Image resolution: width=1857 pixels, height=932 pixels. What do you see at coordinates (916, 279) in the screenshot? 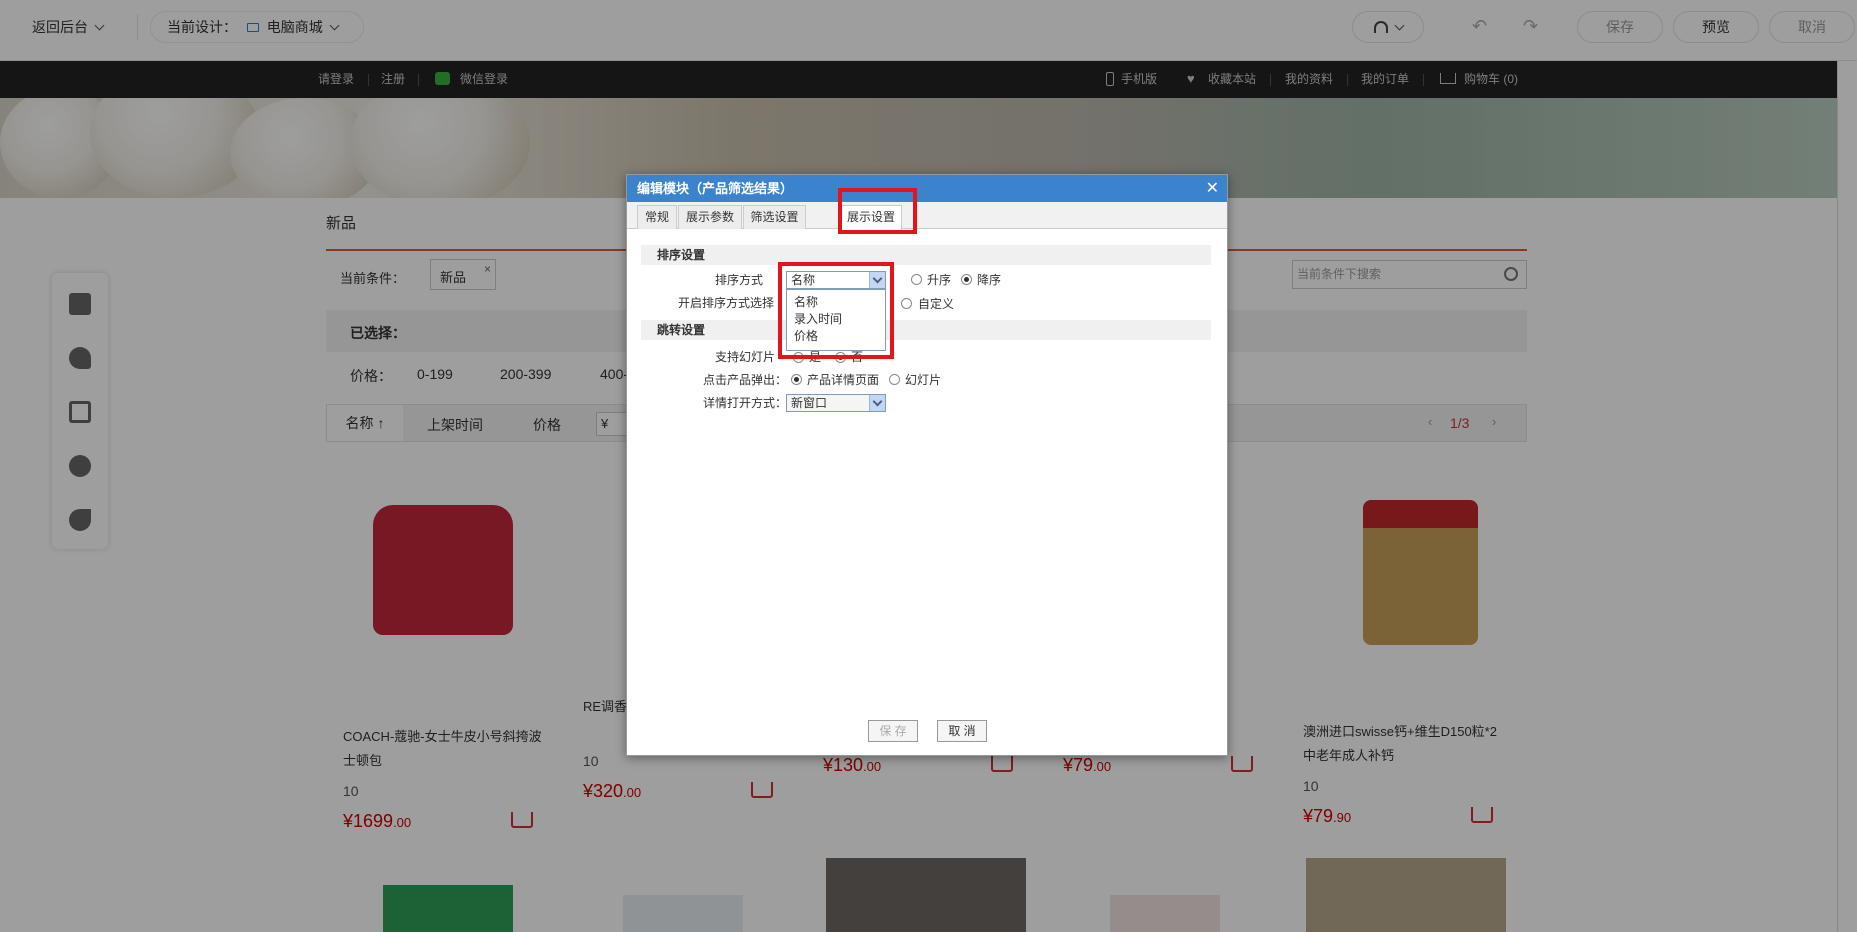
I see `asc-radio` at bounding box center [916, 279].